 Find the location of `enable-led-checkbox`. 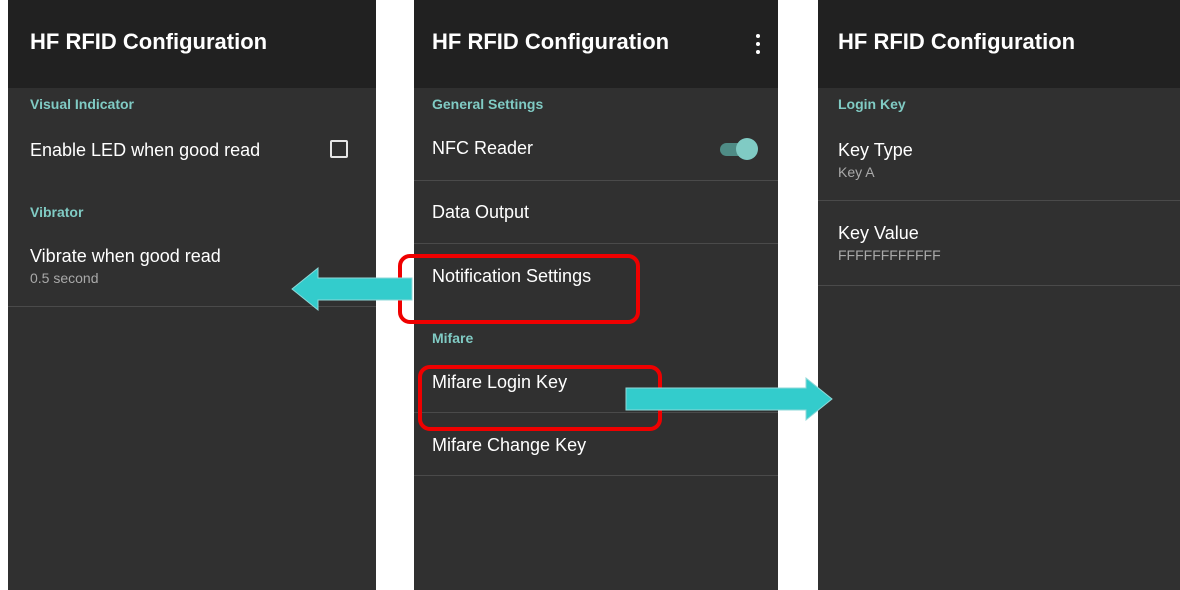

enable-led-checkbox is located at coordinates (339, 149).